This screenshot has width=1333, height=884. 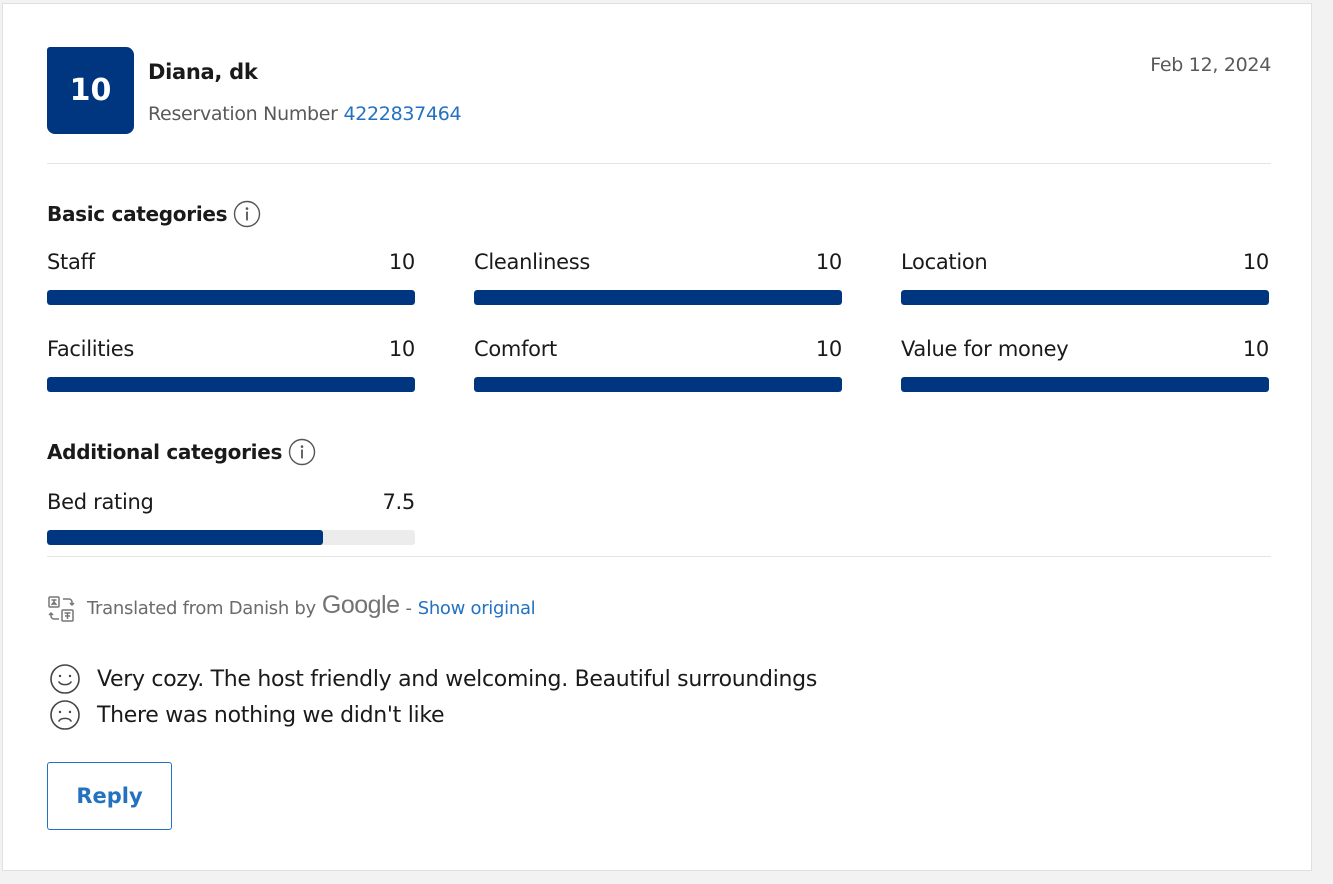 What do you see at coordinates (90, 349) in the screenshot?
I see `category-label: Facilities` at bounding box center [90, 349].